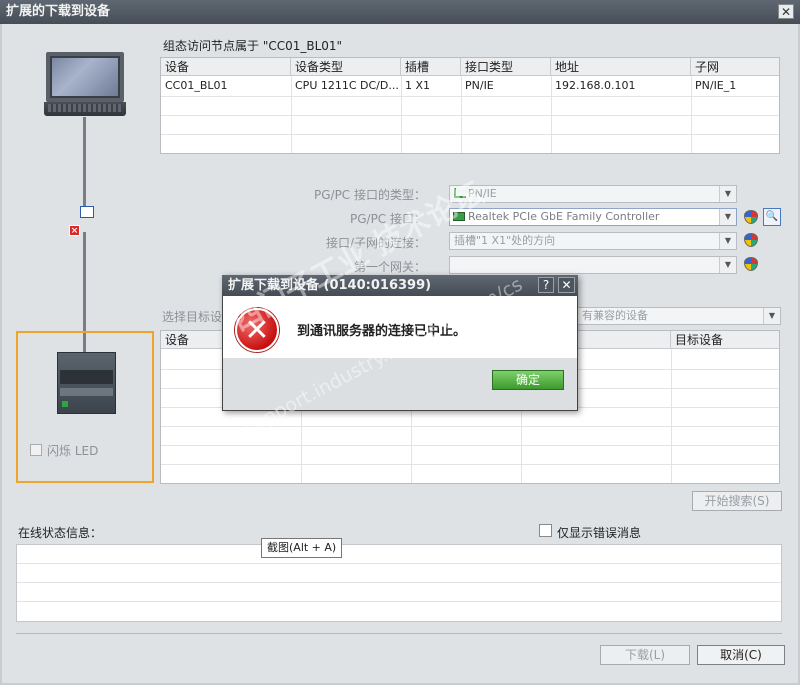 This screenshot has width=800, height=685. Describe the element at coordinates (735, 86) in the screenshot. I see `table-cell-subnet: PN/IE_1` at that location.